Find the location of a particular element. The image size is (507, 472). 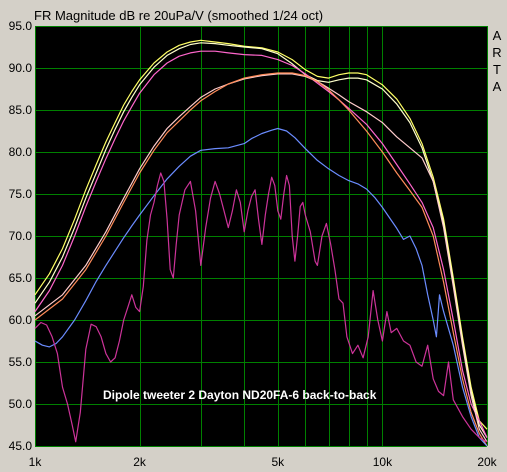

y-tick-label: 70.0 is located at coordinates (21, 236).